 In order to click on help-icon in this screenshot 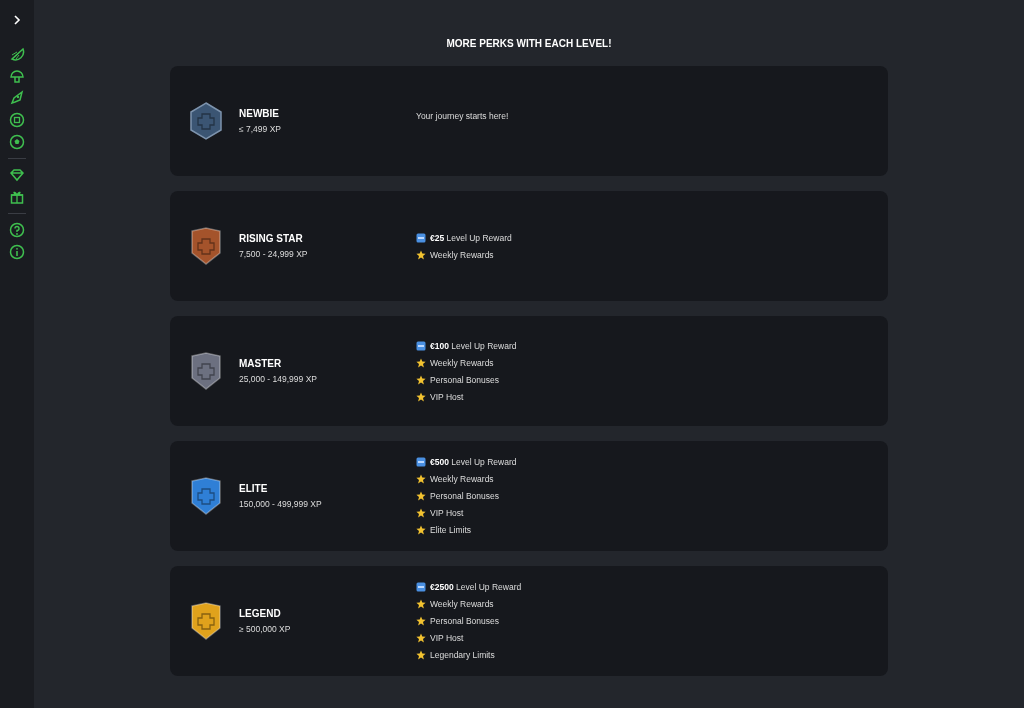, I will do `click(17, 230)`.